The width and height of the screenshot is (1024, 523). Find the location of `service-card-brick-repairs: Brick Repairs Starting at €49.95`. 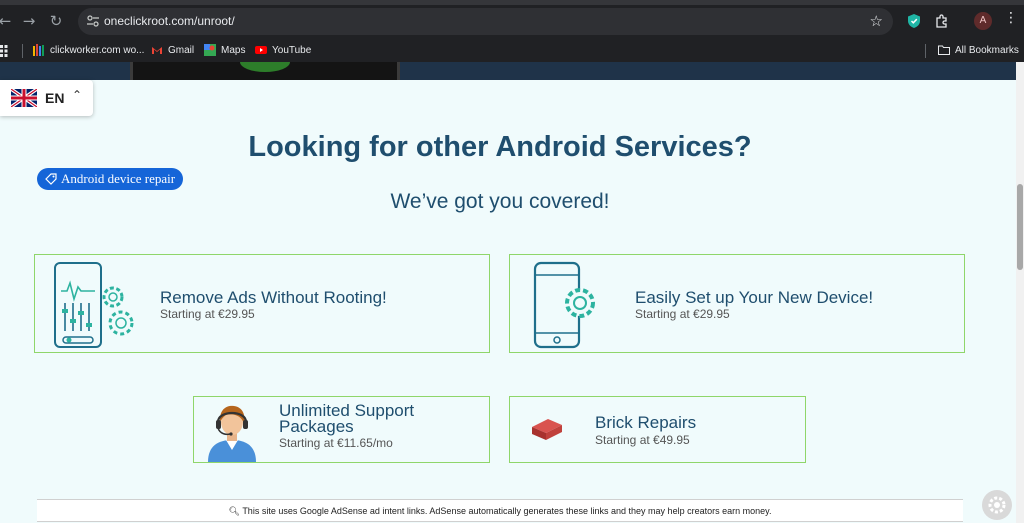

service-card-brick-repairs: Brick Repairs Starting at €49.95 is located at coordinates (657, 429).